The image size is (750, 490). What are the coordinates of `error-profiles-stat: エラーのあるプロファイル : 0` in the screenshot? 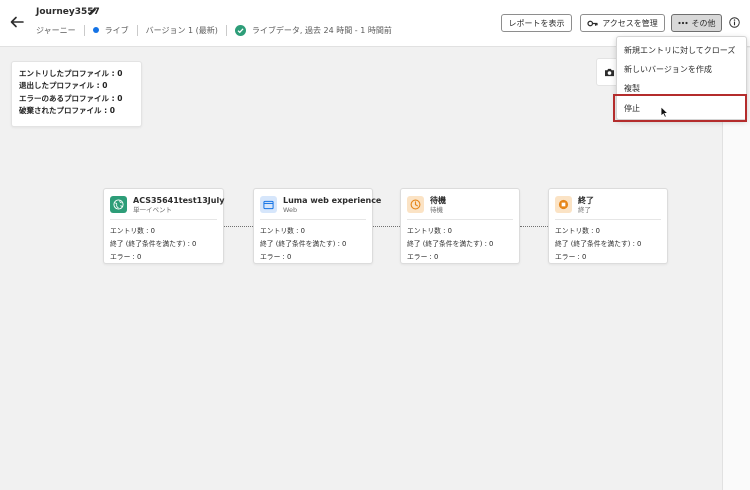 It's located at (71, 98).